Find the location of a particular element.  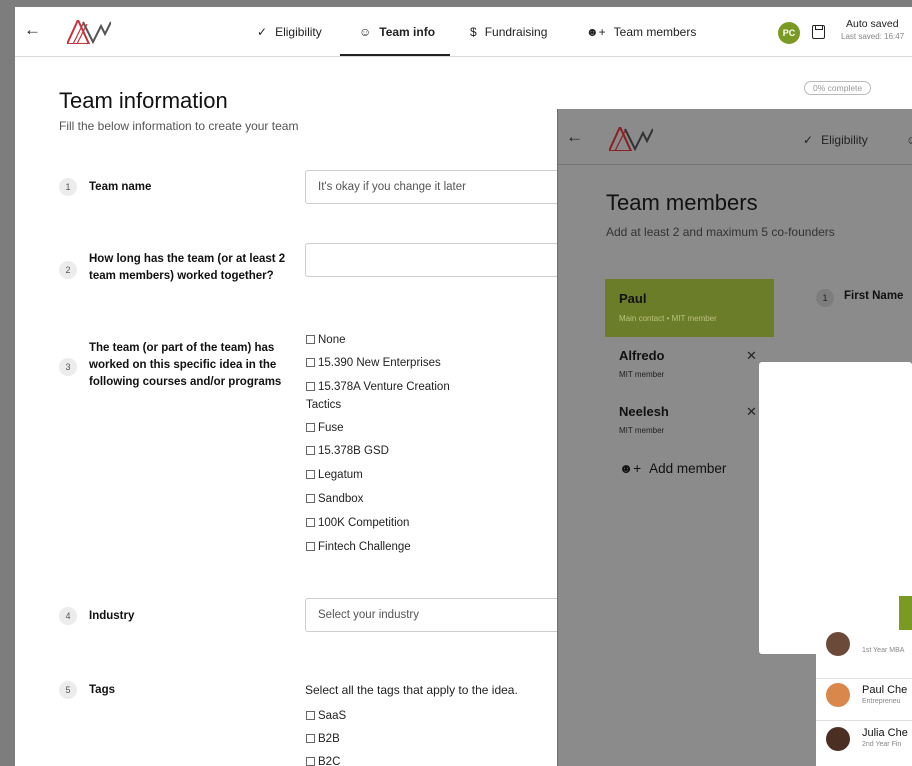

tab-team-info: ☺ Team info is located at coordinates (397, 32).